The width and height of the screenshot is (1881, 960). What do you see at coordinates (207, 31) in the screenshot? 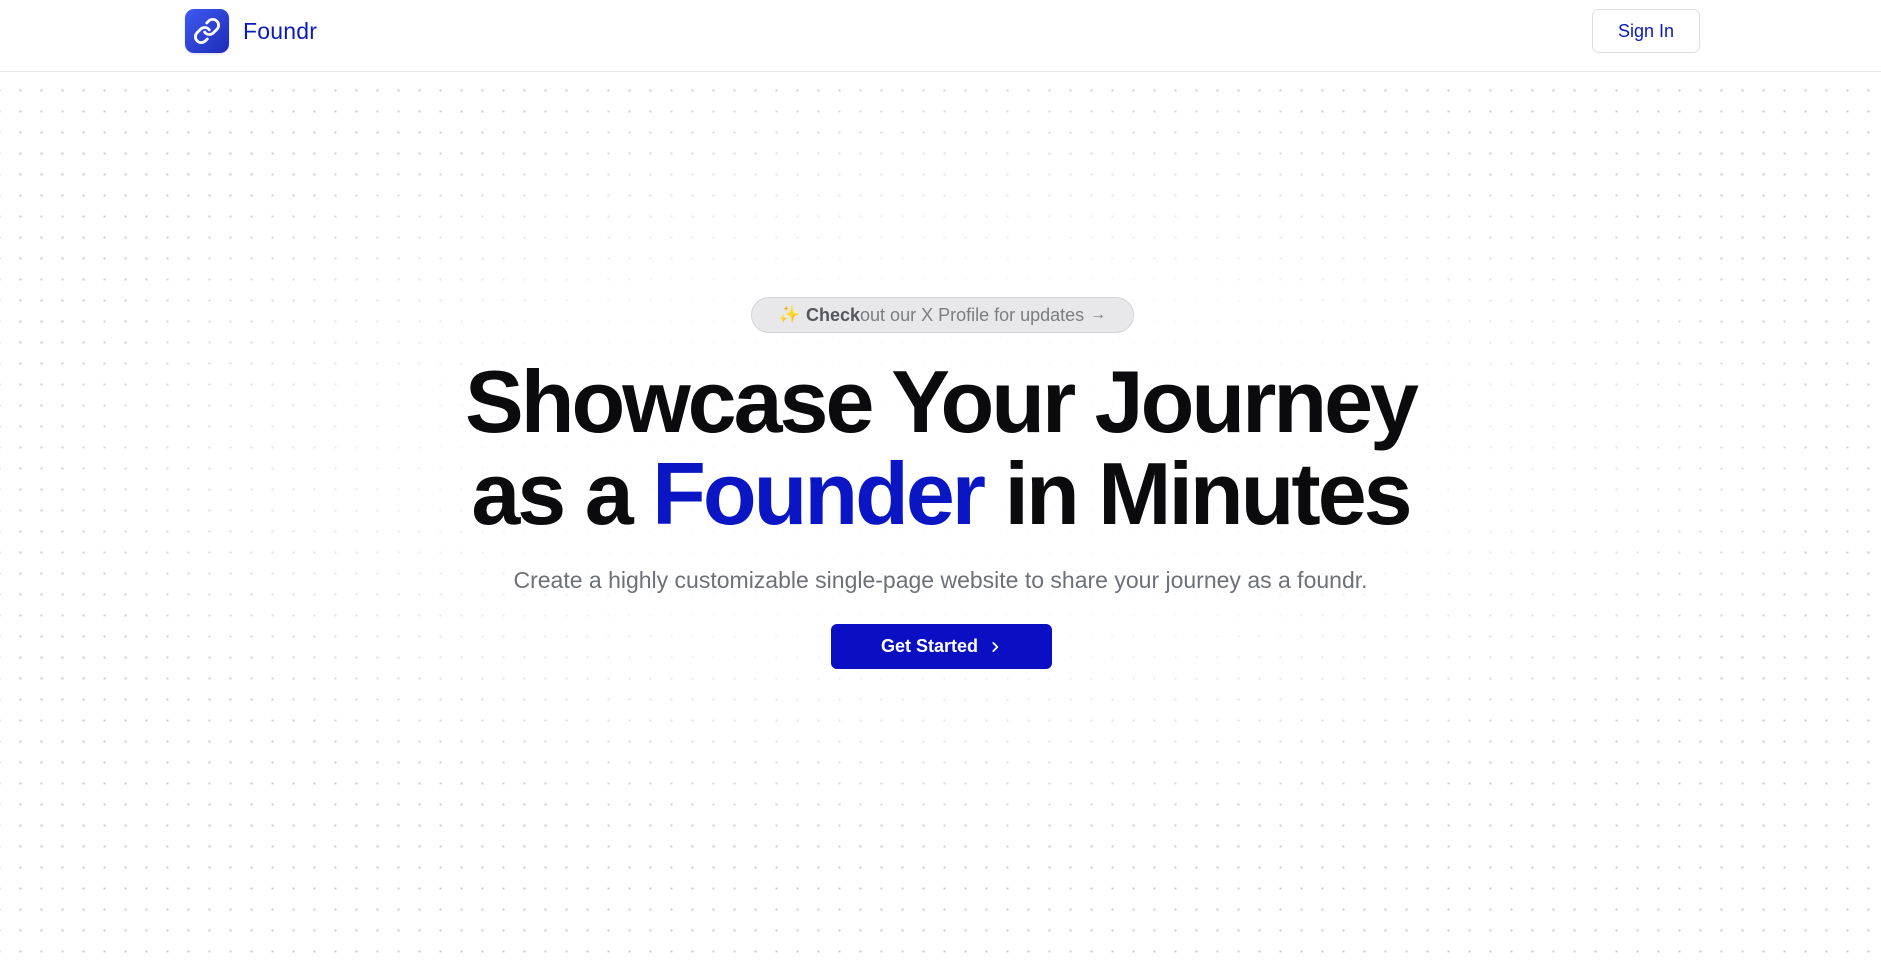
I see `link-icon` at bounding box center [207, 31].